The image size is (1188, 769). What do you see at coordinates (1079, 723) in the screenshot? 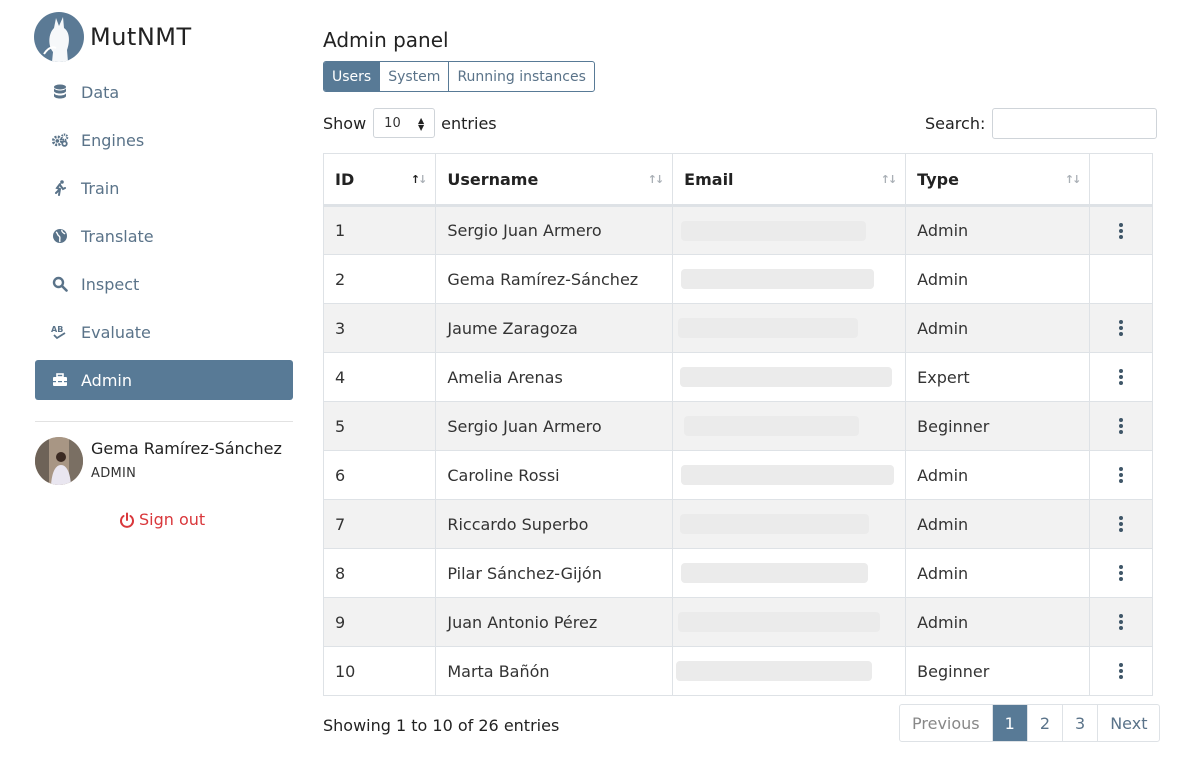
I see `pagination-page-3: 3` at bounding box center [1079, 723].